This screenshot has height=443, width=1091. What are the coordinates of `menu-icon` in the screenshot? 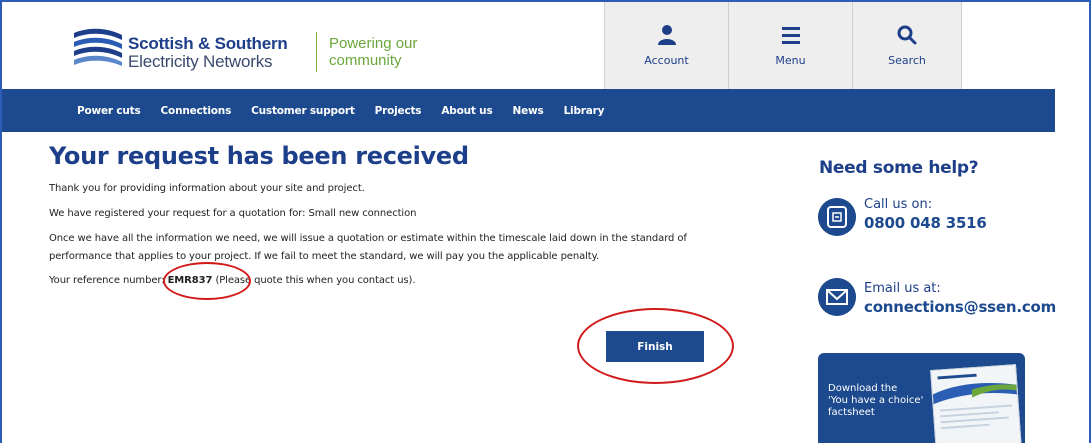 It's located at (790, 35).